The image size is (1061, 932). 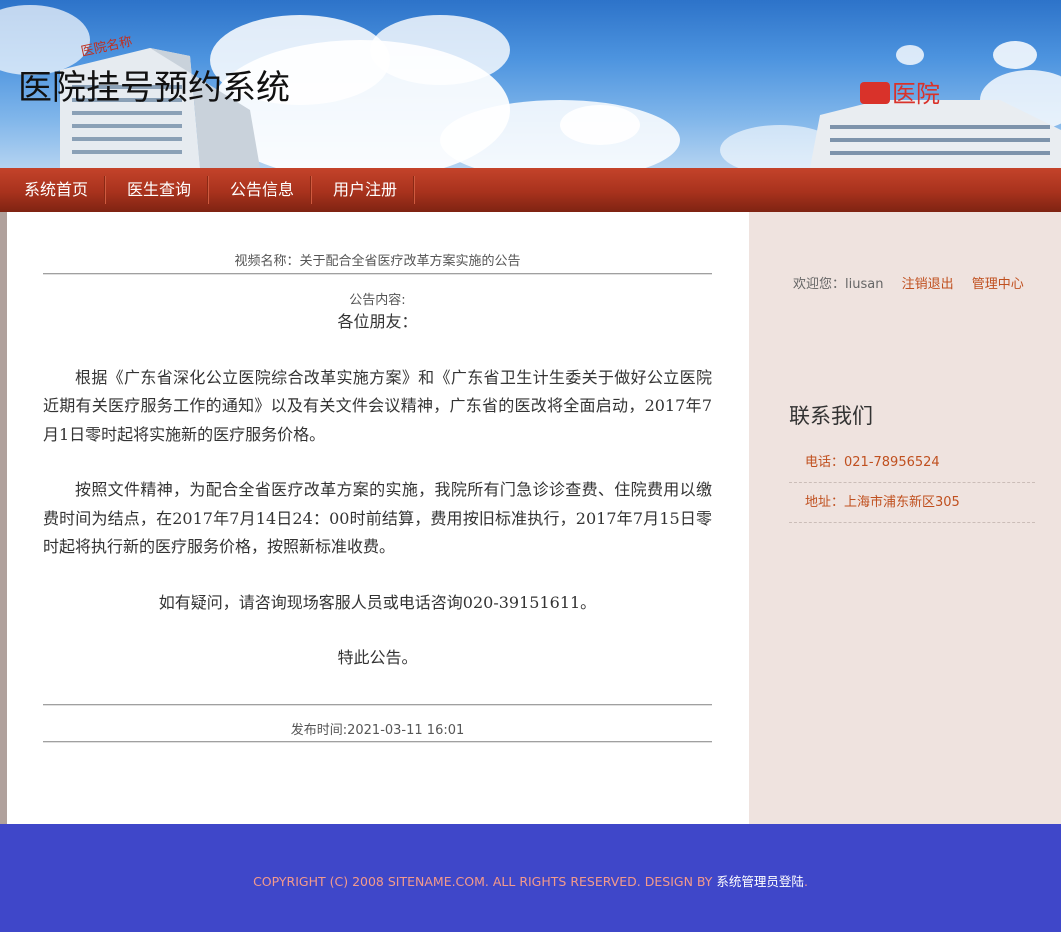 I want to click on hospital-sign-right: 医院, so click(x=916, y=94).